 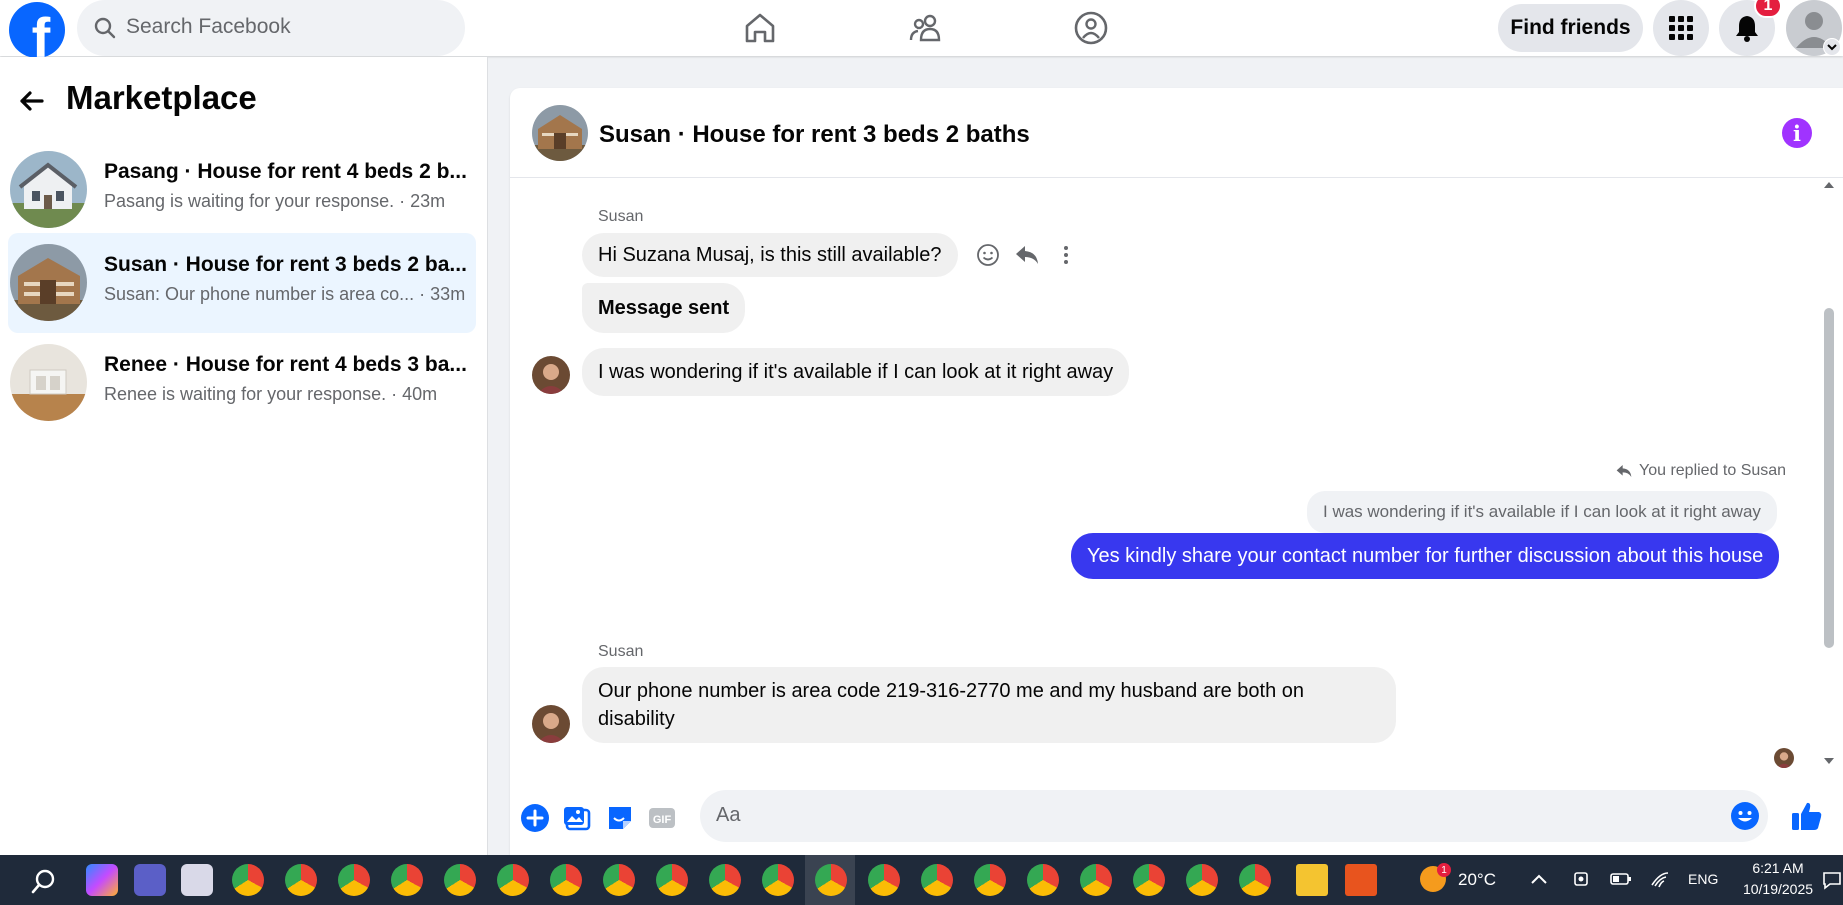 I want to click on photo-icon, so click(x=577, y=818).